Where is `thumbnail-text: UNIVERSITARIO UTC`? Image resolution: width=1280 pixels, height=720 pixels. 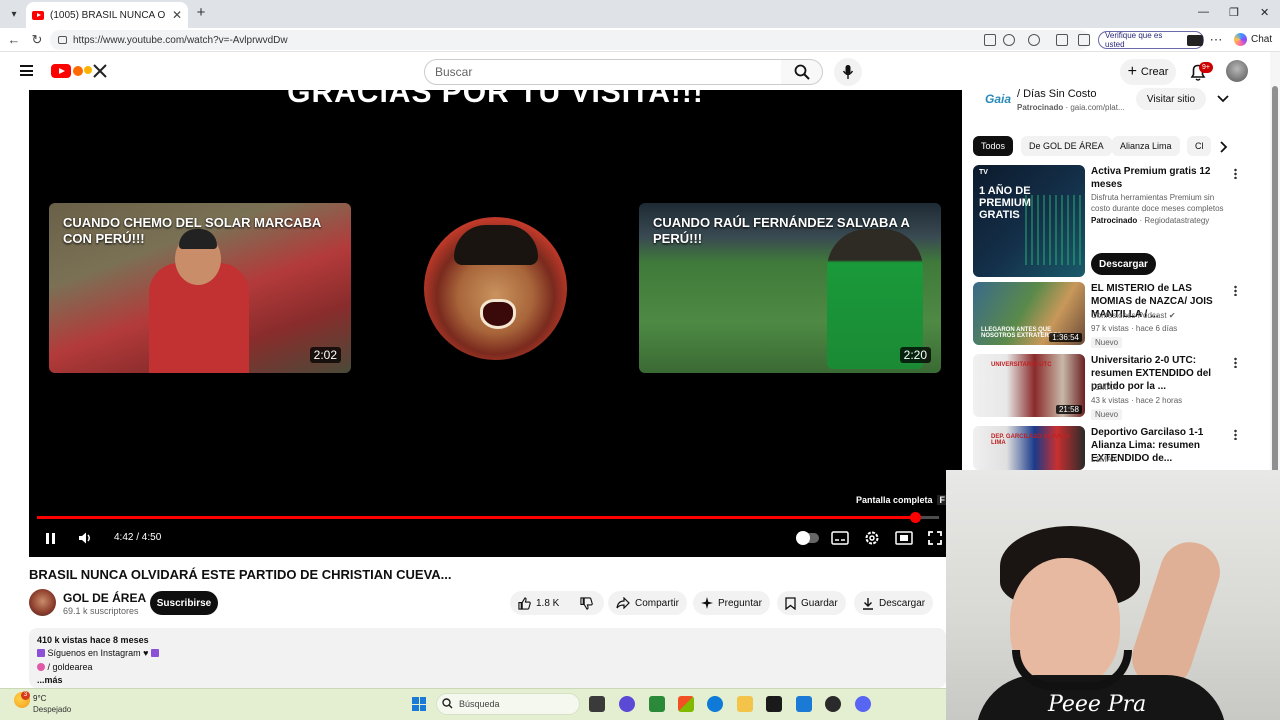
thumbnail-text: UNIVERSITARIO UTC is located at coordinates (1021, 365).